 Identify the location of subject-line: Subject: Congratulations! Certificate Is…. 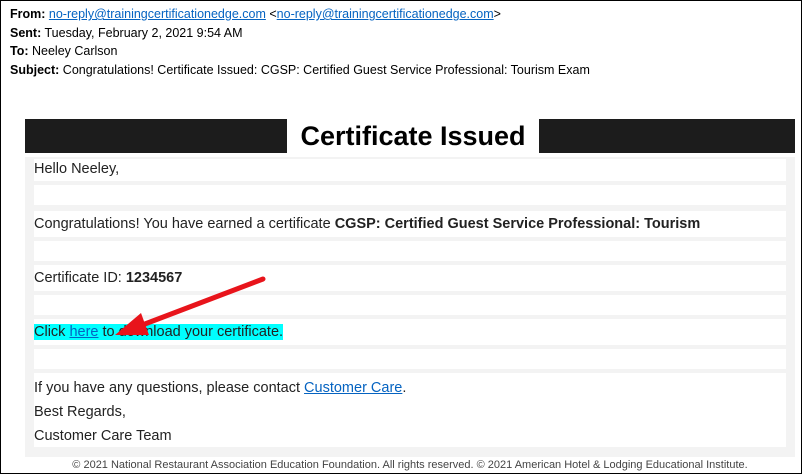
(300, 70).